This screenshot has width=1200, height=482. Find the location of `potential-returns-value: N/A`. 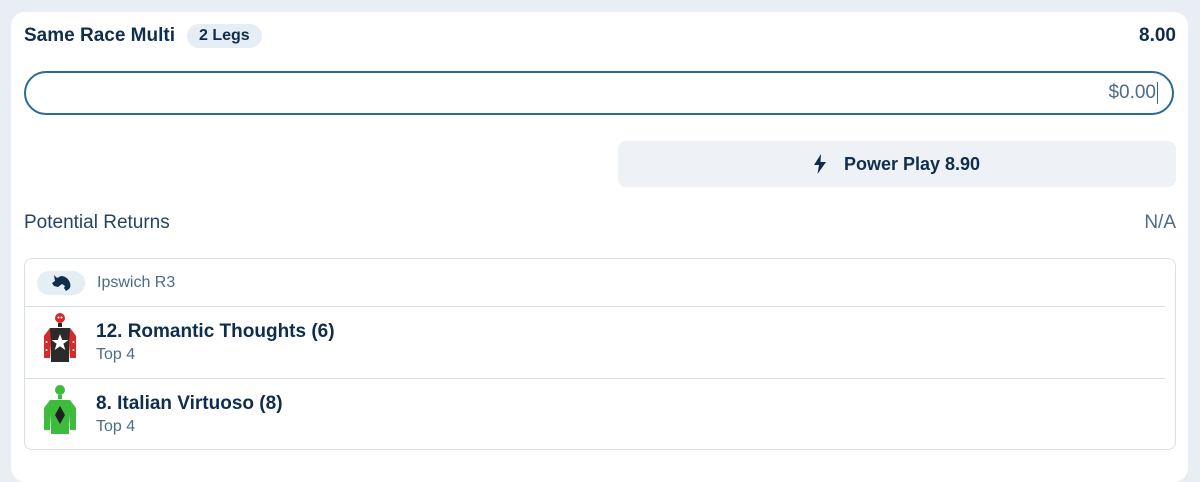

potential-returns-value: N/A is located at coordinates (1160, 222).